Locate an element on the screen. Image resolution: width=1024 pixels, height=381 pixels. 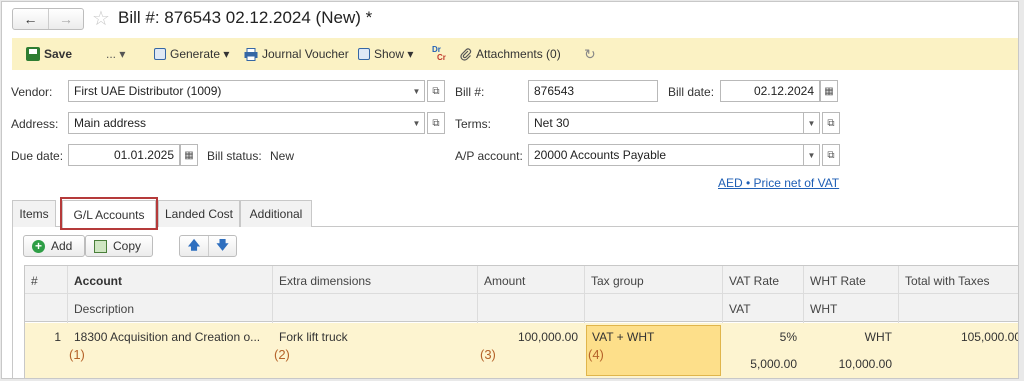
header-amount: Amount is located at coordinates (531, 280).